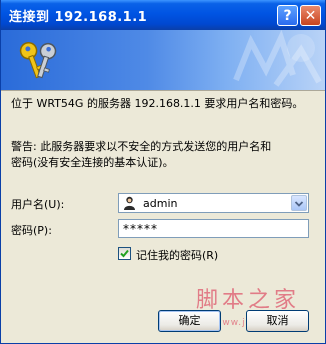  What do you see at coordinates (213, 203) in the screenshot?
I see `username-combobox: admin` at bounding box center [213, 203].